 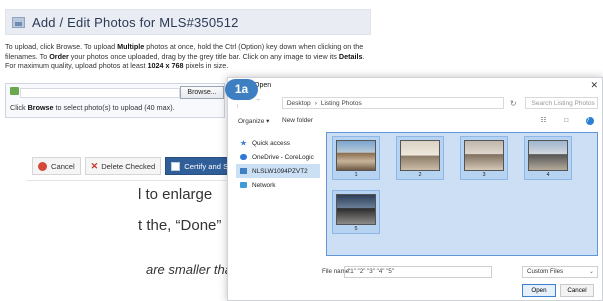 What do you see at coordinates (42, 166) in the screenshot?
I see `cancel-icon` at bounding box center [42, 166].